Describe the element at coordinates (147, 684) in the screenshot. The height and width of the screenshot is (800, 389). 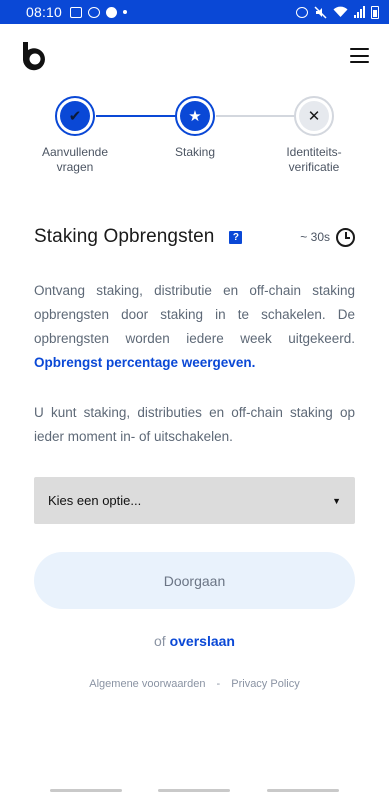
I see `terms-link: Algemene voorwaarden` at that location.